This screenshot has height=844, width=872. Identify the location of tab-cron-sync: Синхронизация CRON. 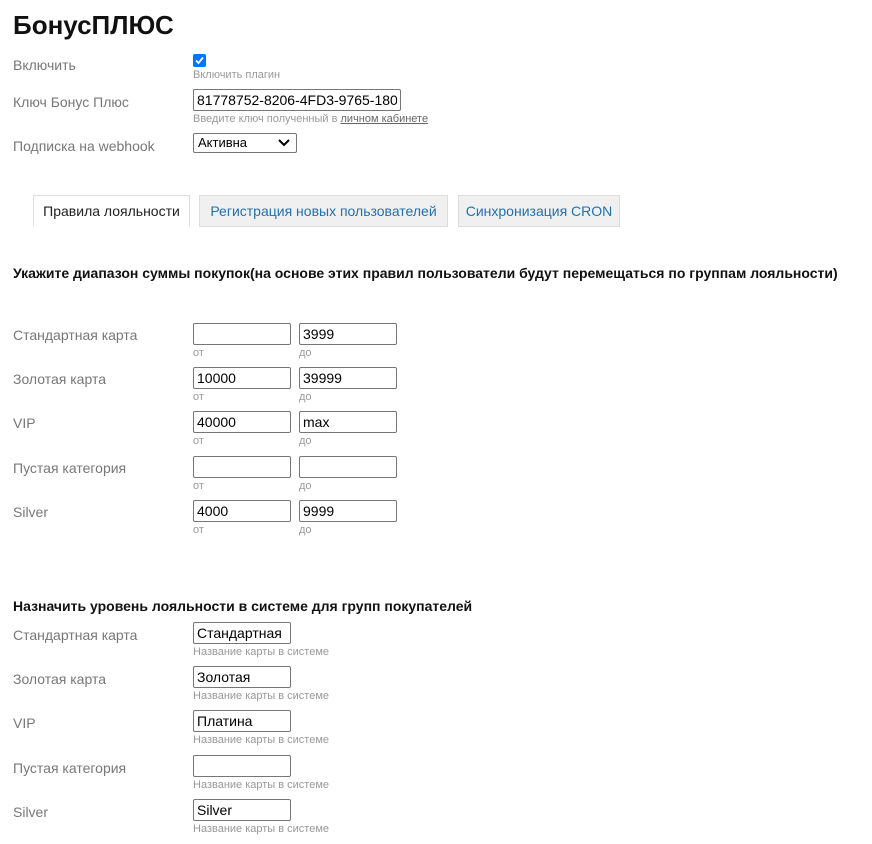
(539, 211).